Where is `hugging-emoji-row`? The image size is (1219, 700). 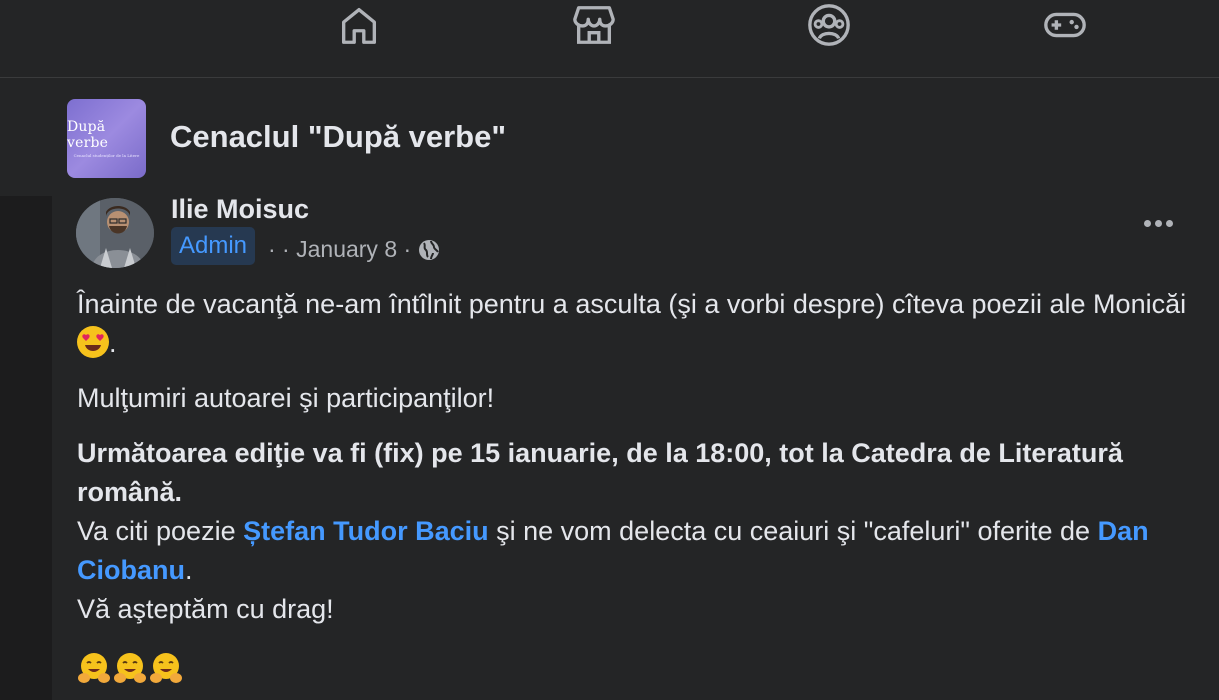
hugging-emoji-row is located at coordinates (130, 668).